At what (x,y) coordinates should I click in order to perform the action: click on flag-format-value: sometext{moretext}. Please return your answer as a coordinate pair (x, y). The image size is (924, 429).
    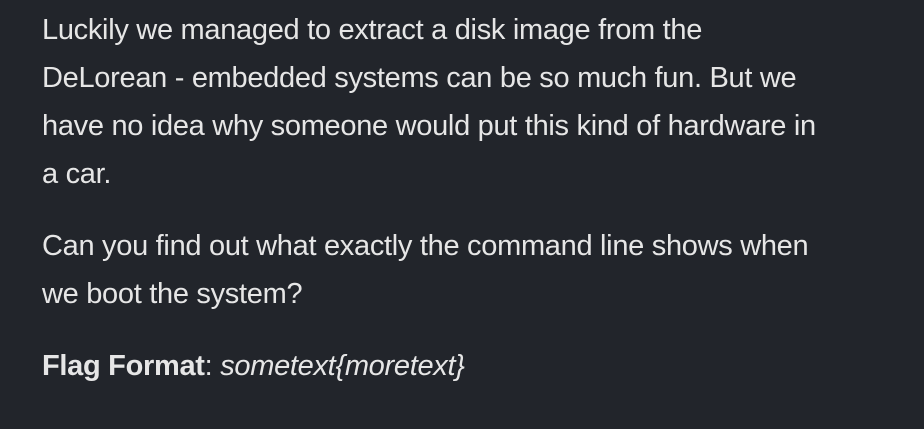
    Looking at the image, I should click on (342, 366).